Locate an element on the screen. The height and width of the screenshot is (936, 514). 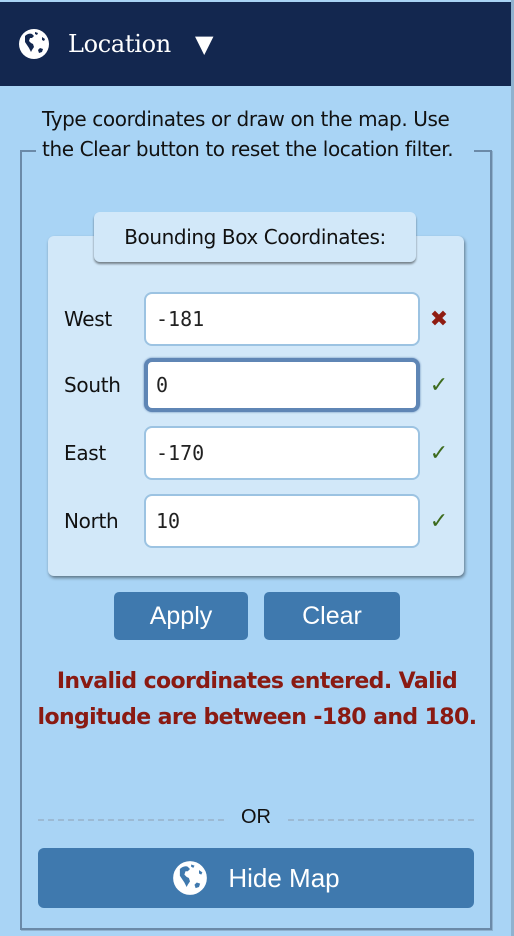
separator-line-right is located at coordinates (381, 820).